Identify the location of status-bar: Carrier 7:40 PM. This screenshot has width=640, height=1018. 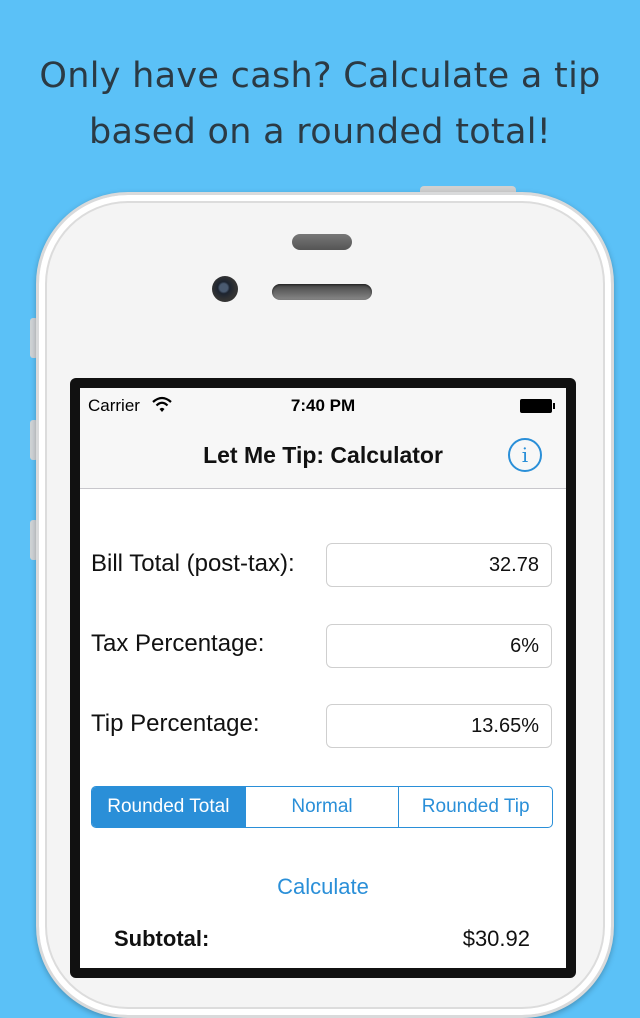
(323, 406).